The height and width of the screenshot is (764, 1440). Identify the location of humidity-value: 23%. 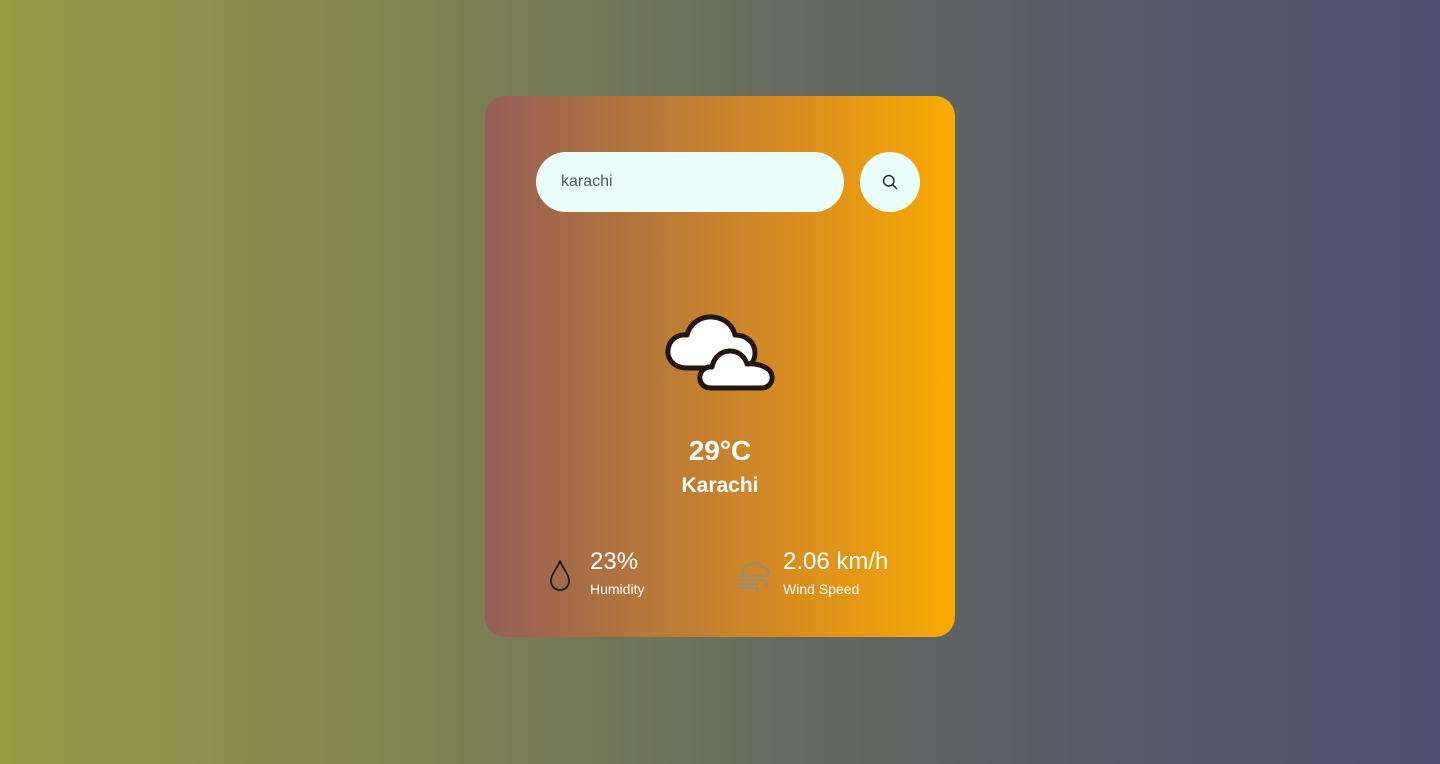
(614, 561).